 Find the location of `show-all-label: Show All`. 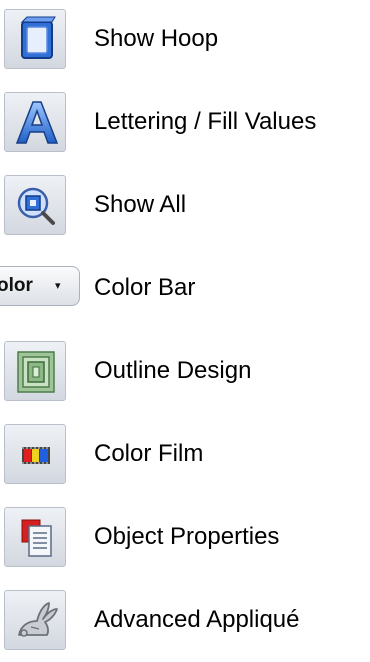

show-all-label: Show All is located at coordinates (140, 204).